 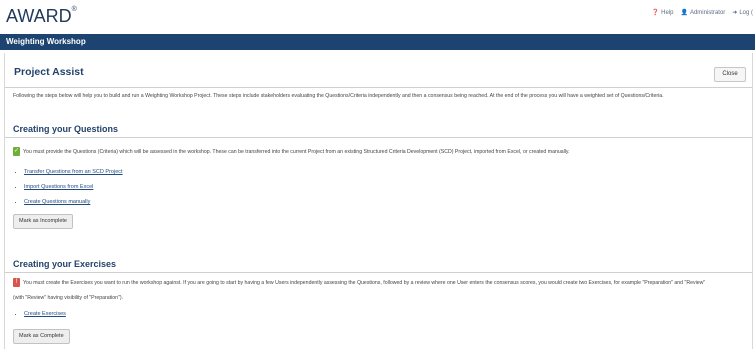 I want to click on check-icon: ✓, so click(x=16, y=151).